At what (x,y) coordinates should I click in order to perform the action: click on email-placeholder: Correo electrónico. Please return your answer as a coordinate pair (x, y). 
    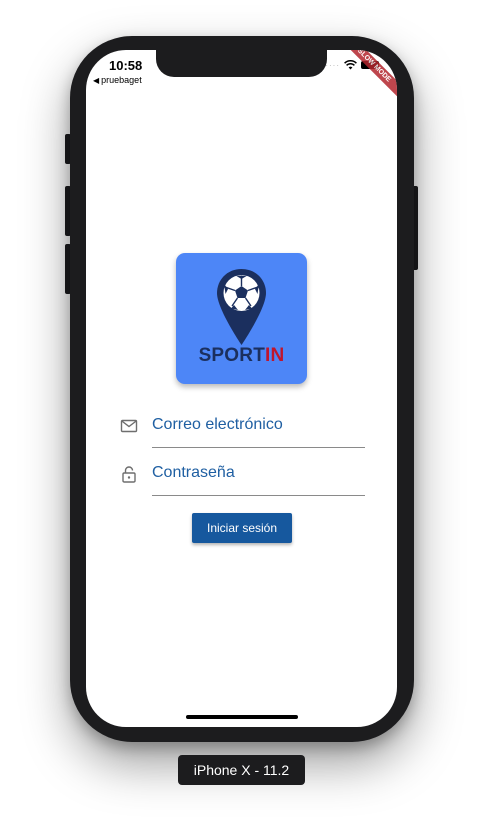
    Looking at the image, I should click on (217, 424).